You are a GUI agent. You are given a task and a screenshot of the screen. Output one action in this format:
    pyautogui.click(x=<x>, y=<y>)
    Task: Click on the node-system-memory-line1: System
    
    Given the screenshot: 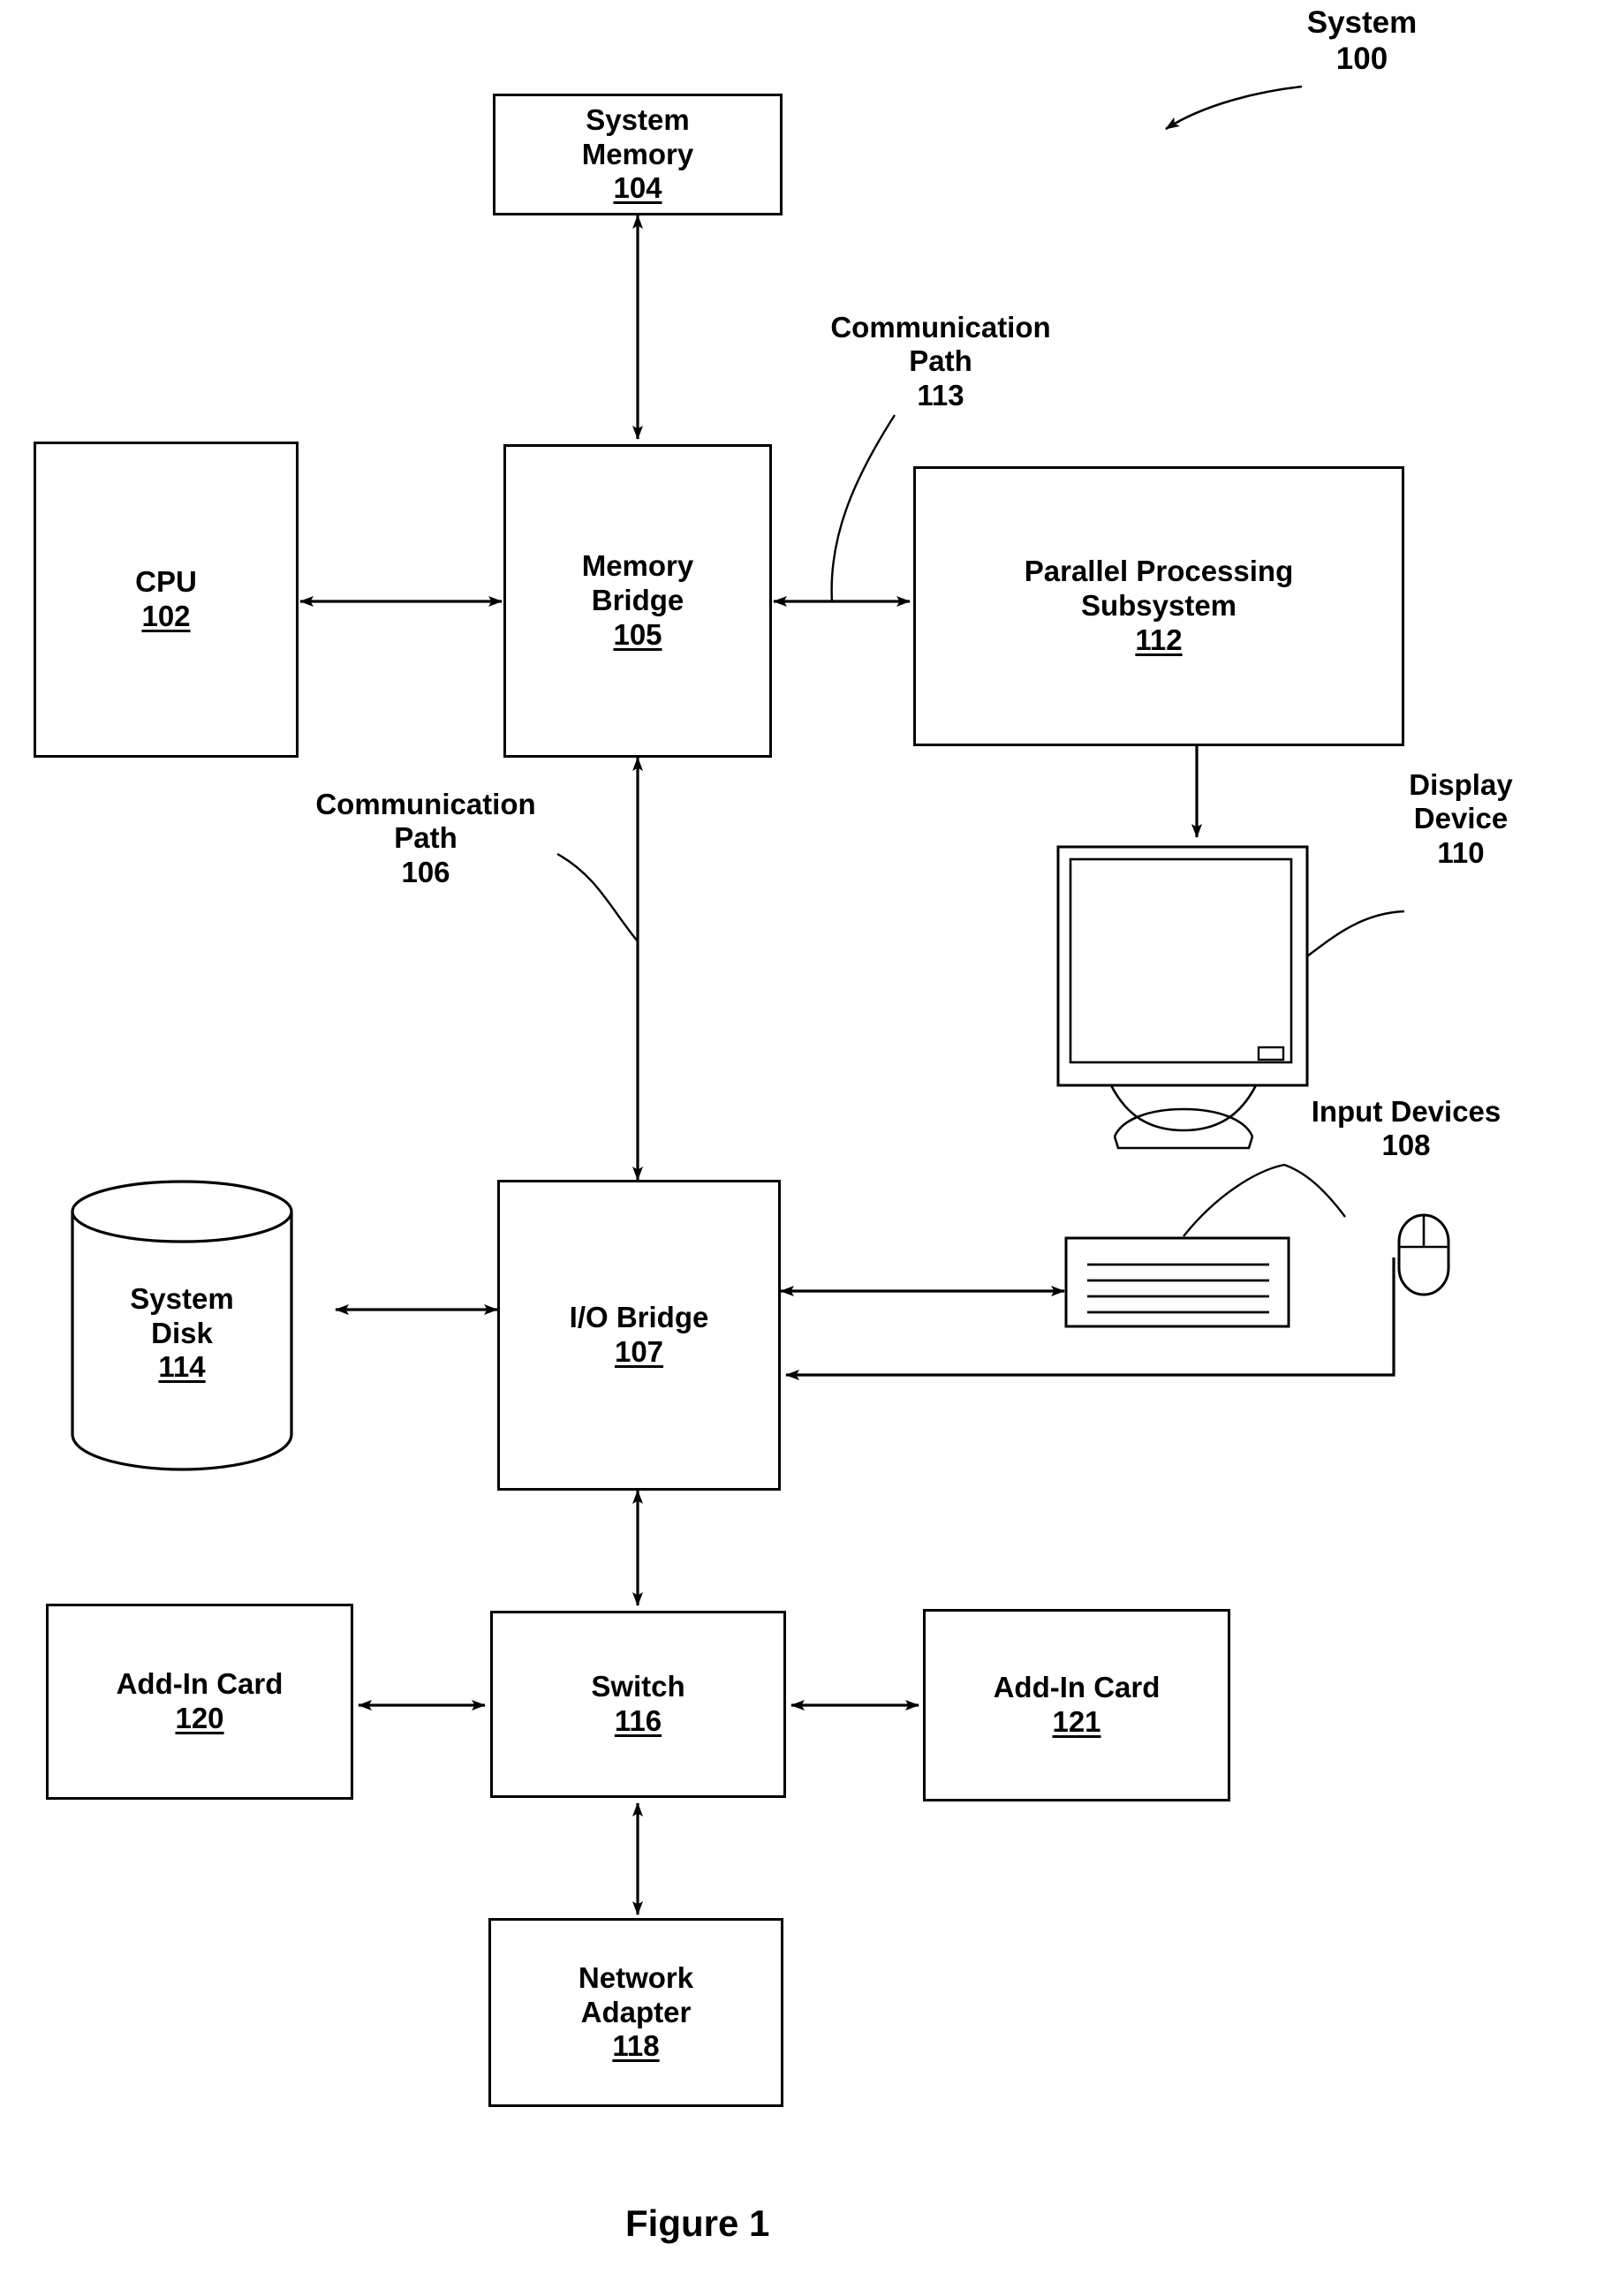 What is the action you would take?
    pyautogui.click(x=638, y=119)
    